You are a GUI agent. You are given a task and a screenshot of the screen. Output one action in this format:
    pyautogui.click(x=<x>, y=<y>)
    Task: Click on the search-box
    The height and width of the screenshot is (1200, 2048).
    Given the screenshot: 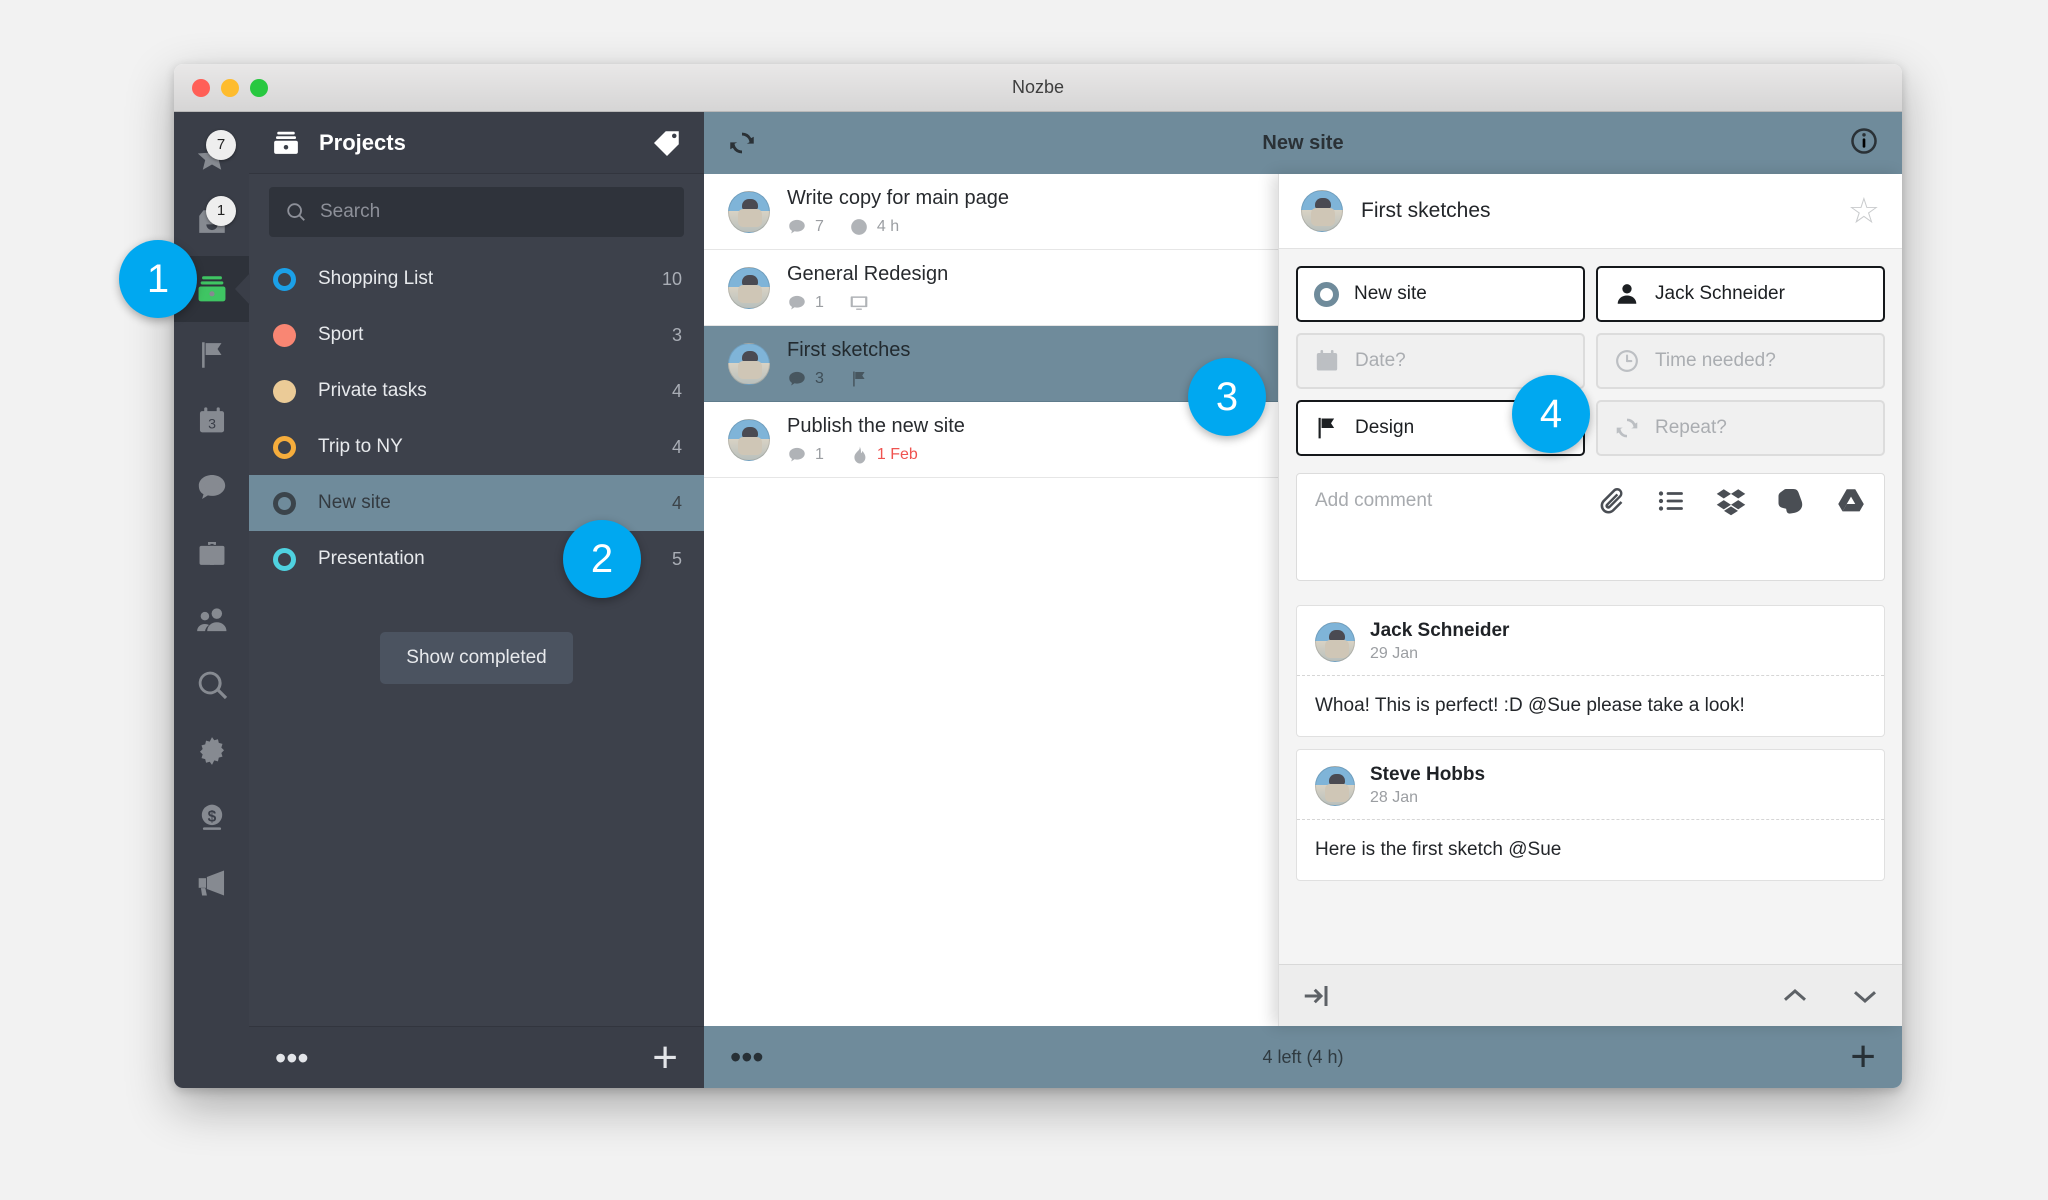 What is the action you would take?
    pyautogui.click(x=476, y=212)
    